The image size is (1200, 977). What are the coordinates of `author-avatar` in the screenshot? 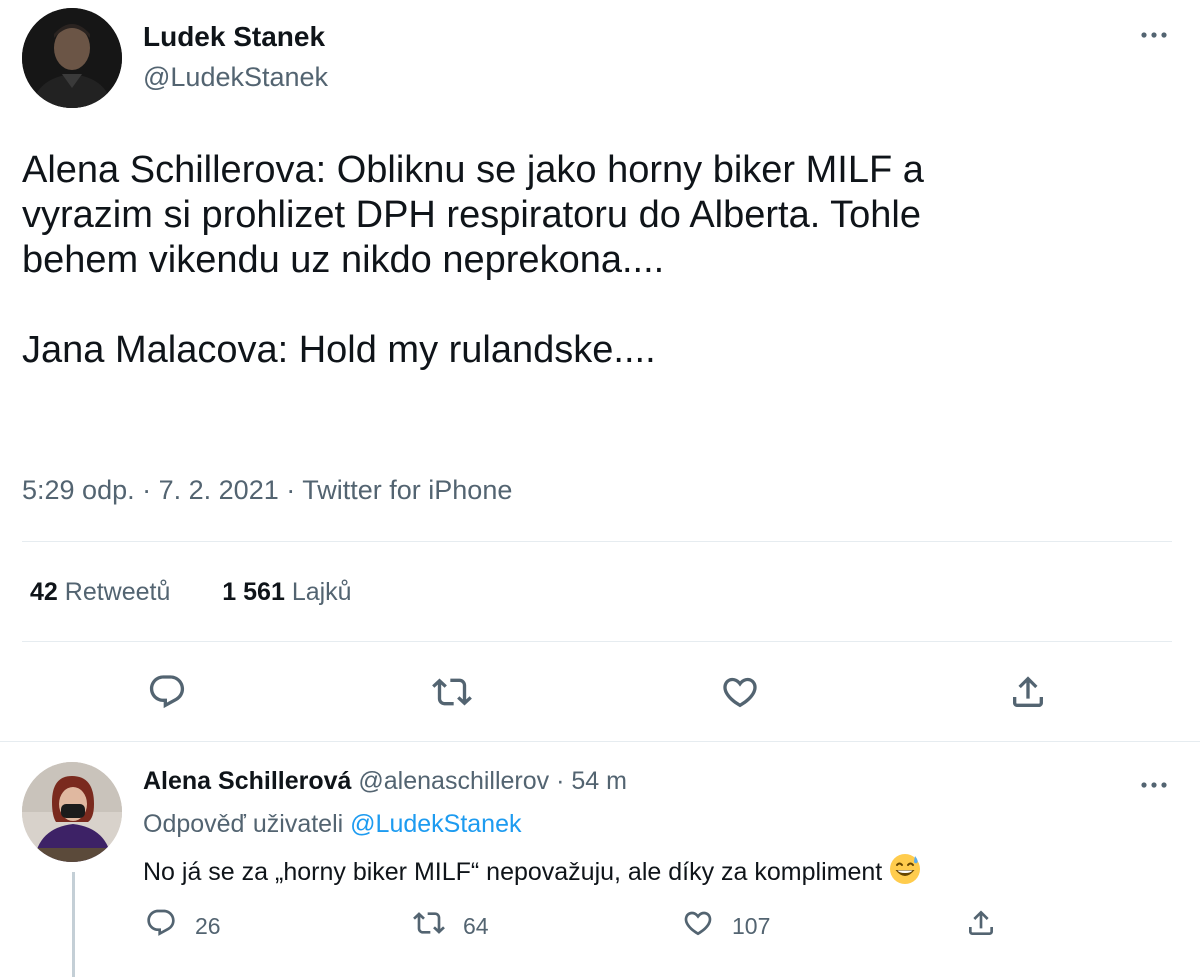 It's located at (72, 58).